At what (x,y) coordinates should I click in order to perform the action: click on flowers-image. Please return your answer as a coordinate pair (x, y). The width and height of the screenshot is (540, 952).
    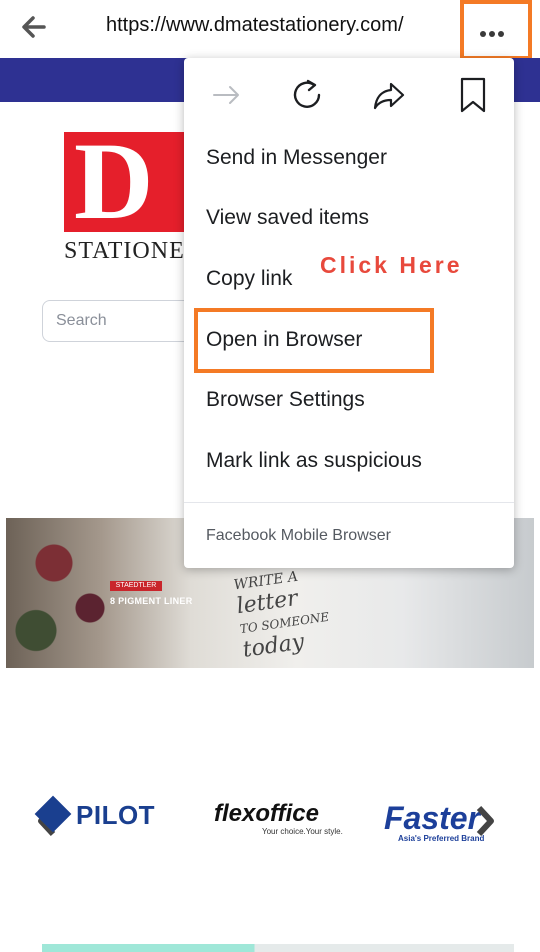
    Looking at the image, I should click on (66, 593).